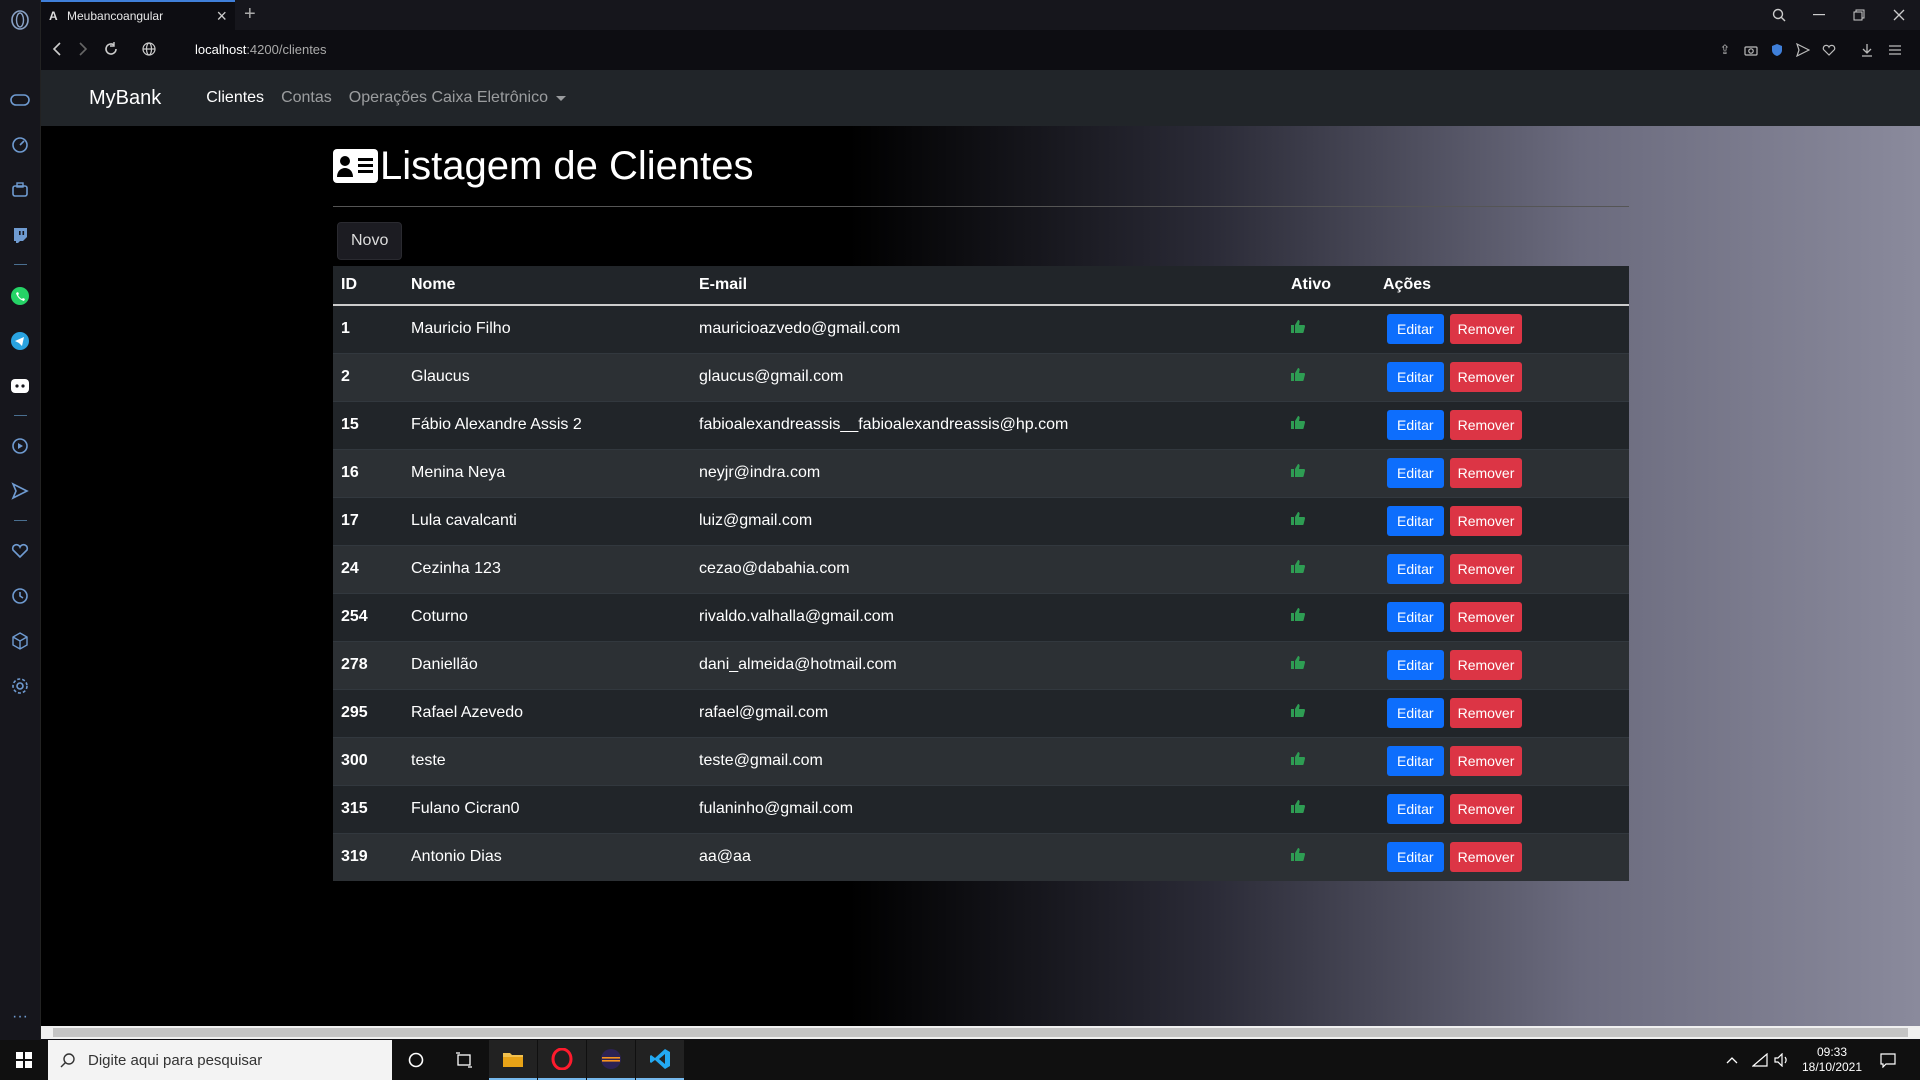  I want to click on horizontal-scrollbar, so click(980, 1032).